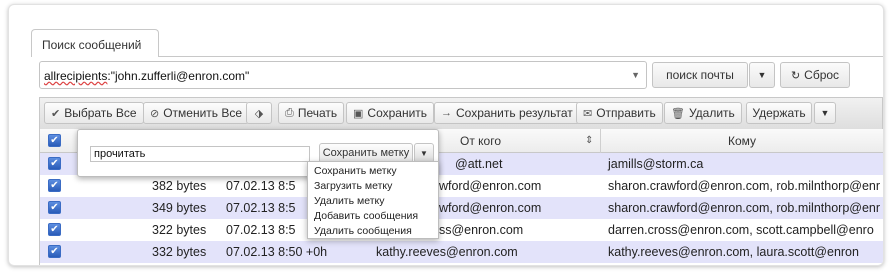 This screenshot has height=274, width=892. What do you see at coordinates (795, 75) in the screenshot?
I see `reset-icon: ↻` at bounding box center [795, 75].